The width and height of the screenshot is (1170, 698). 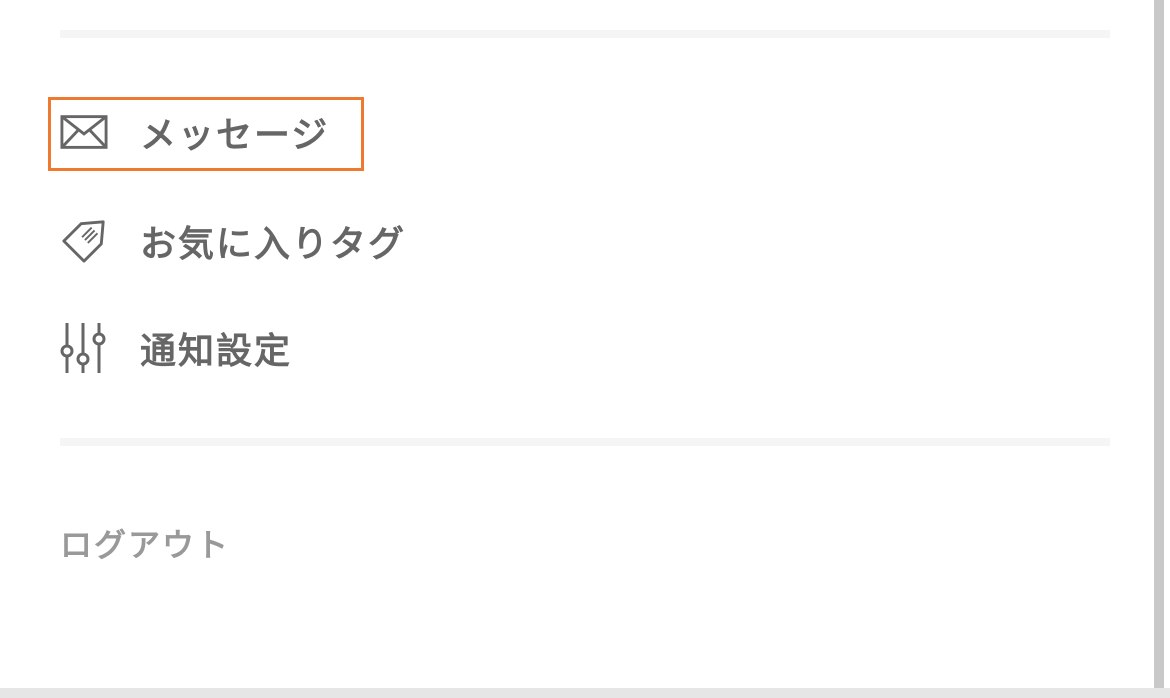 I want to click on menu-item-label: メッセージ, so click(x=235, y=135).